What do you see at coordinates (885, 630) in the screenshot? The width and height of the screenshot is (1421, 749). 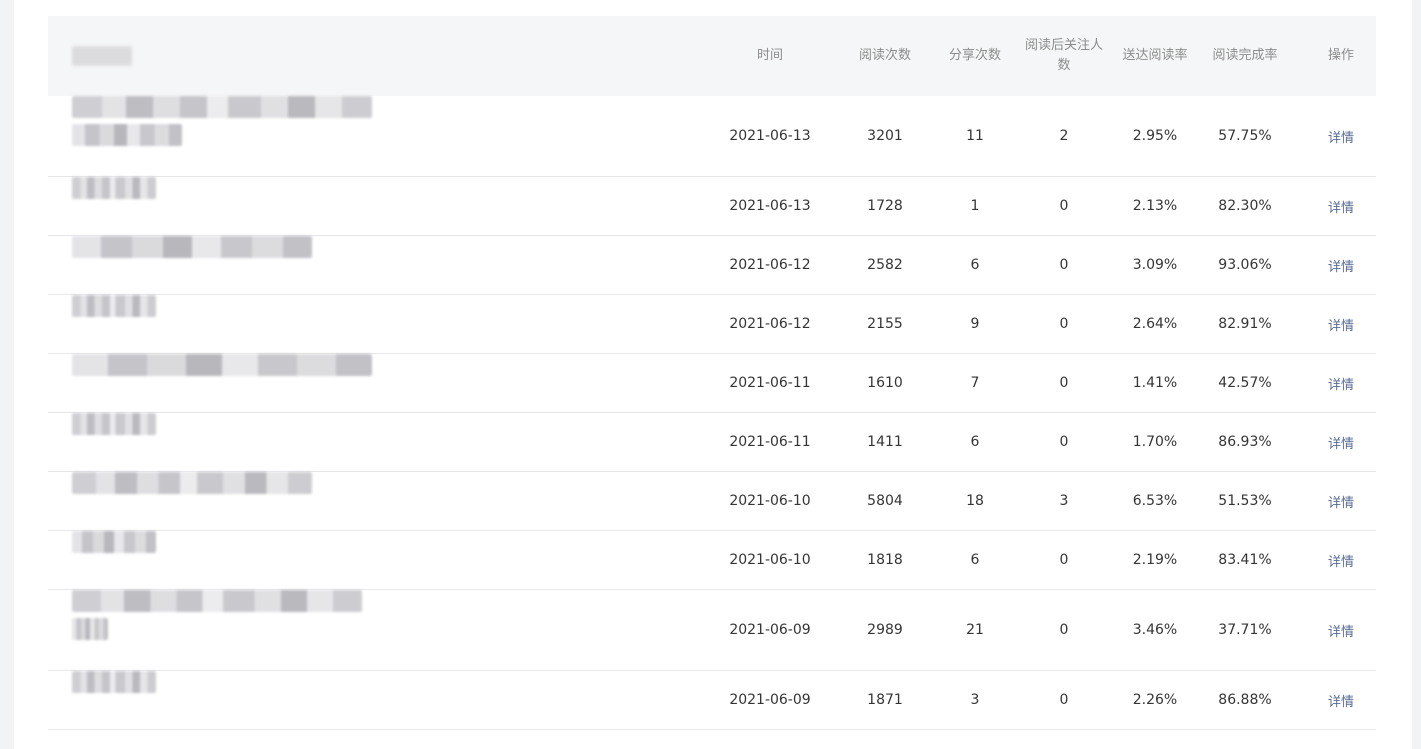 I see `cell-reads: 2989` at bounding box center [885, 630].